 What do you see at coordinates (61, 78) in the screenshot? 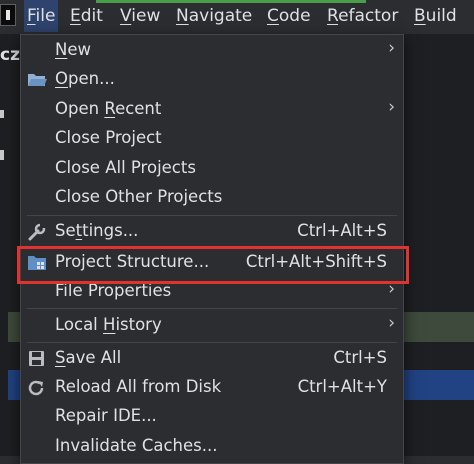
I see `menu-item-open-mnemonic: O` at bounding box center [61, 78].